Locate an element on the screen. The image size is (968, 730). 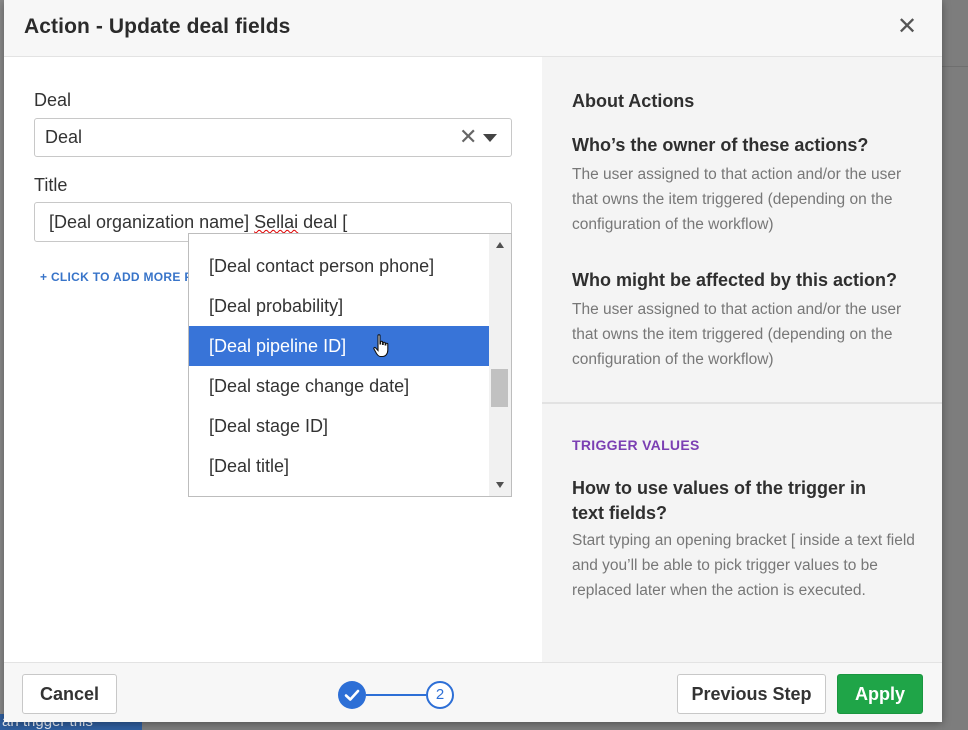
checkmark-icon is located at coordinates (352, 695).